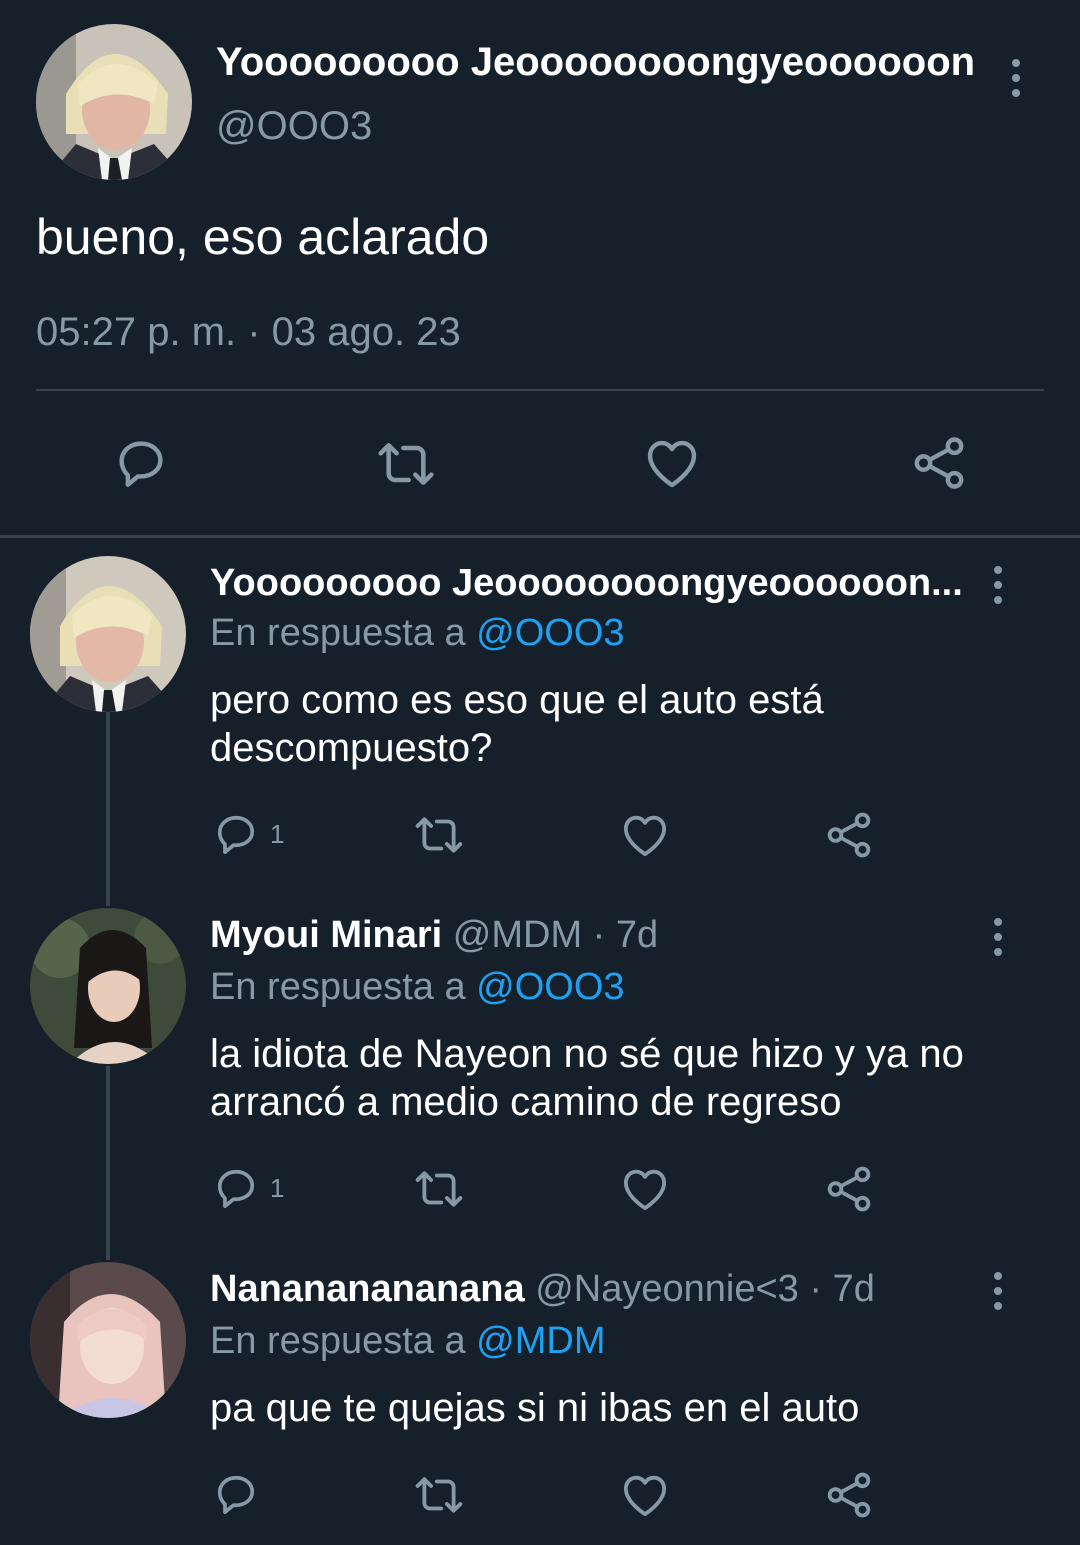 This screenshot has width=1080, height=1545. I want to click on tweet-text: bueno, eso aclarado, so click(263, 237).